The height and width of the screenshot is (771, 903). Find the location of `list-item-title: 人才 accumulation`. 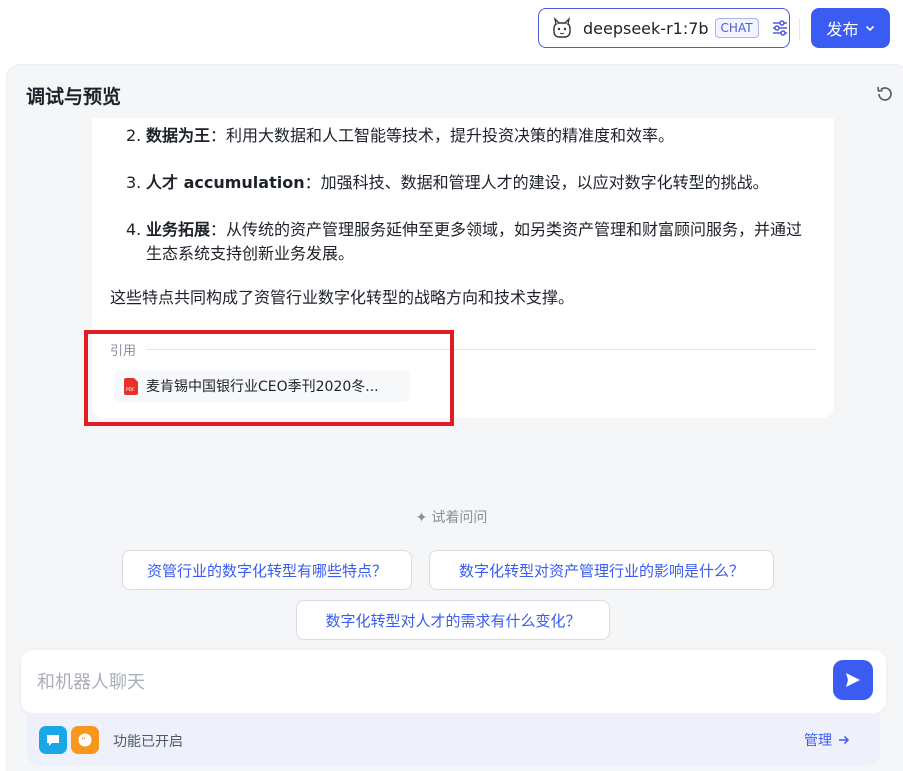

list-item-title: 人才 accumulation is located at coordinates (225, 182).